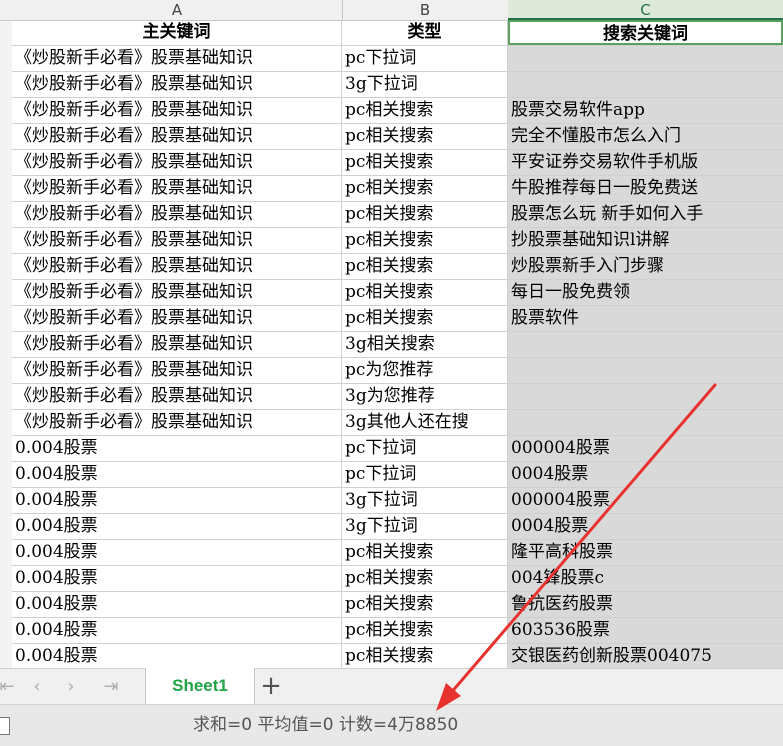  I want to click on table-row: 0.004股票 pc相关搜索 004锋股票c, so click(397, 579).